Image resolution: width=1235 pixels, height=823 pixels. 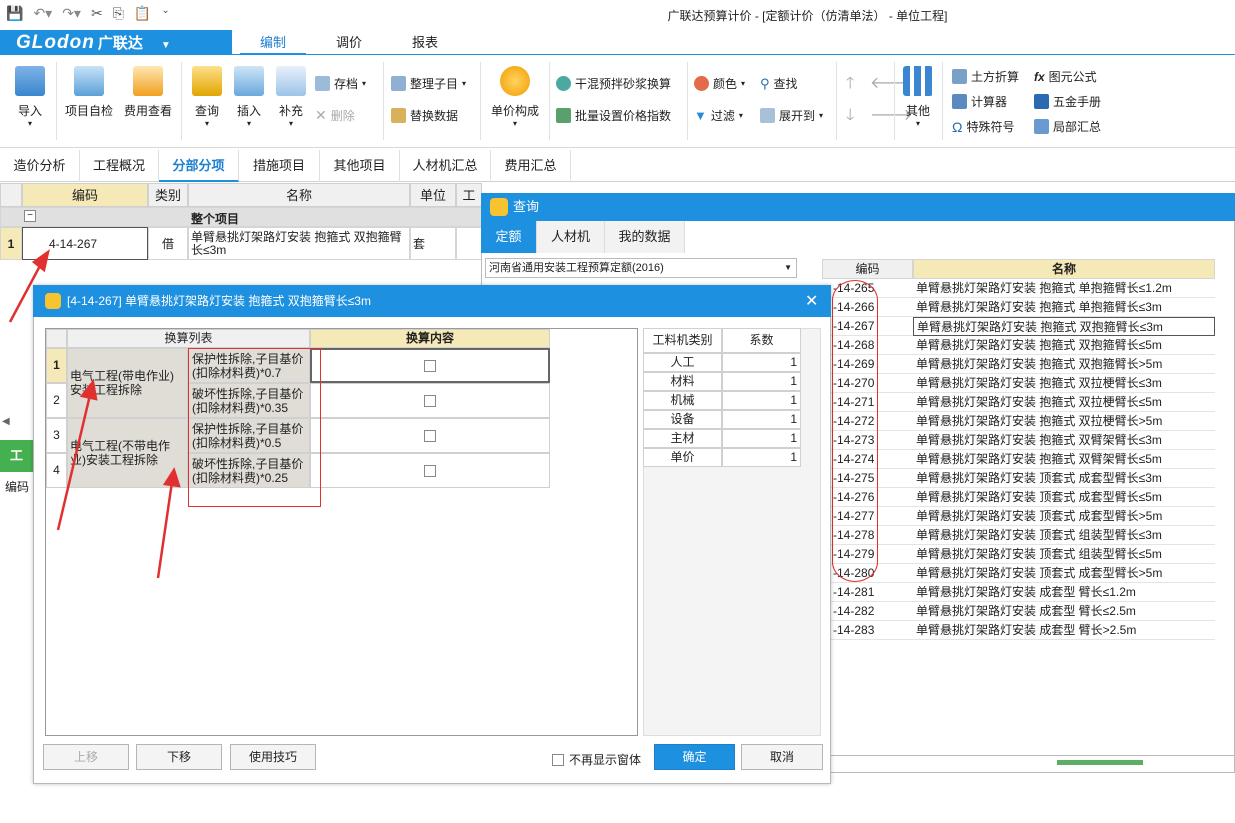 What do you see at coordinates (148, 92) in the screenshot?
I see `fee-view-button: 费用查看` at bounding box center [148, 92].